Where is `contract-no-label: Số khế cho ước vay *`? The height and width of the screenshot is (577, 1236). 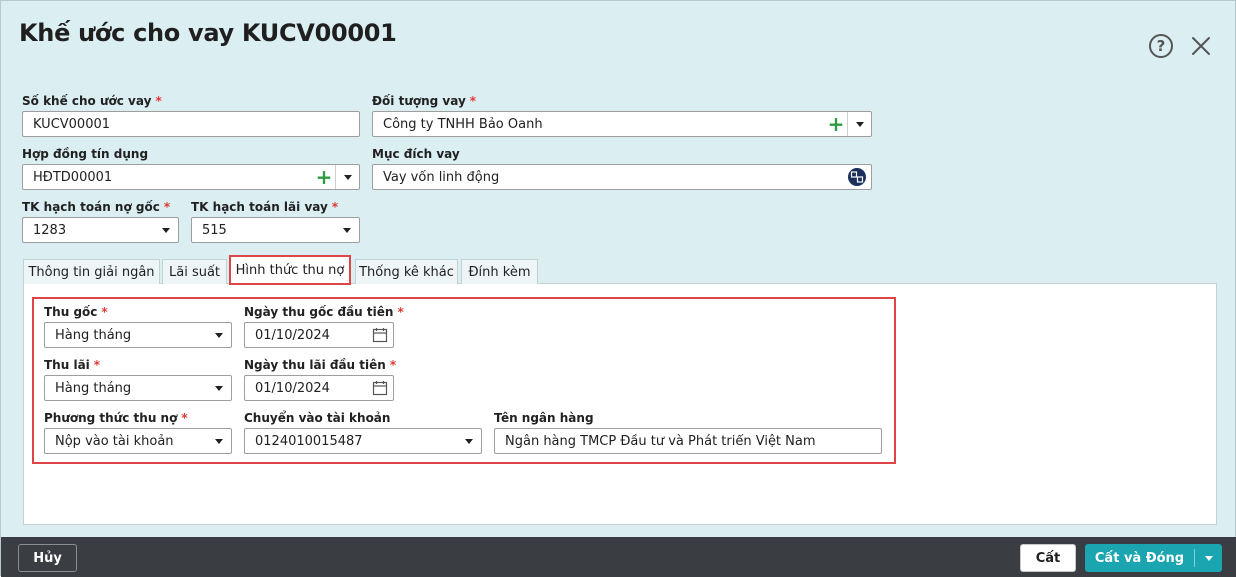
contract-no-label: Số khế cho ước vay * is located at coordinates (92, 101).